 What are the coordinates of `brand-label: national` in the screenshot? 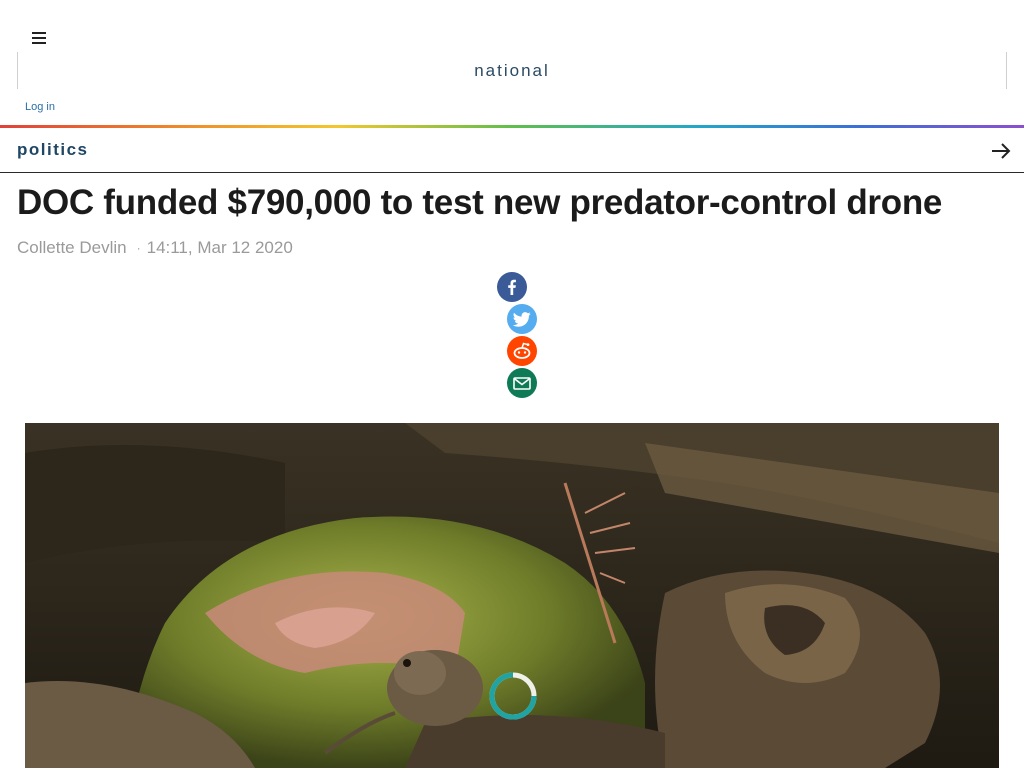 It's located at (512, 71).